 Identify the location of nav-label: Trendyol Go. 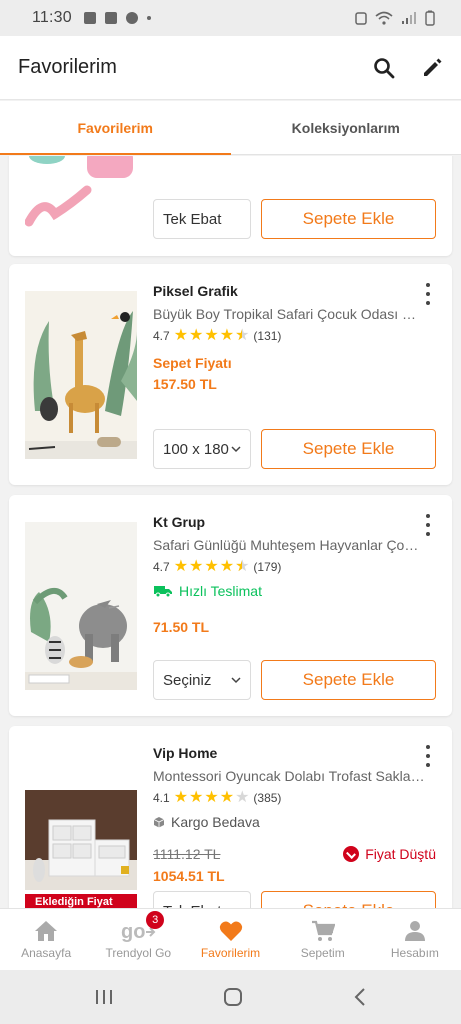
(138, 952).